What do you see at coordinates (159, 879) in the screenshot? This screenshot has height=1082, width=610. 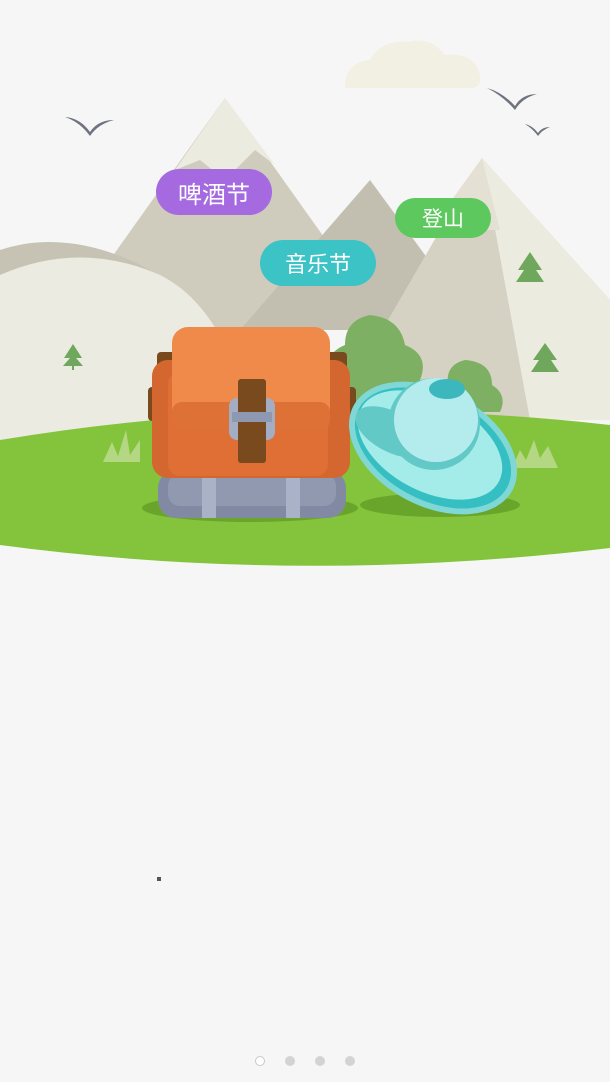 I see `stray-dot` at bounding box center [159, 879].